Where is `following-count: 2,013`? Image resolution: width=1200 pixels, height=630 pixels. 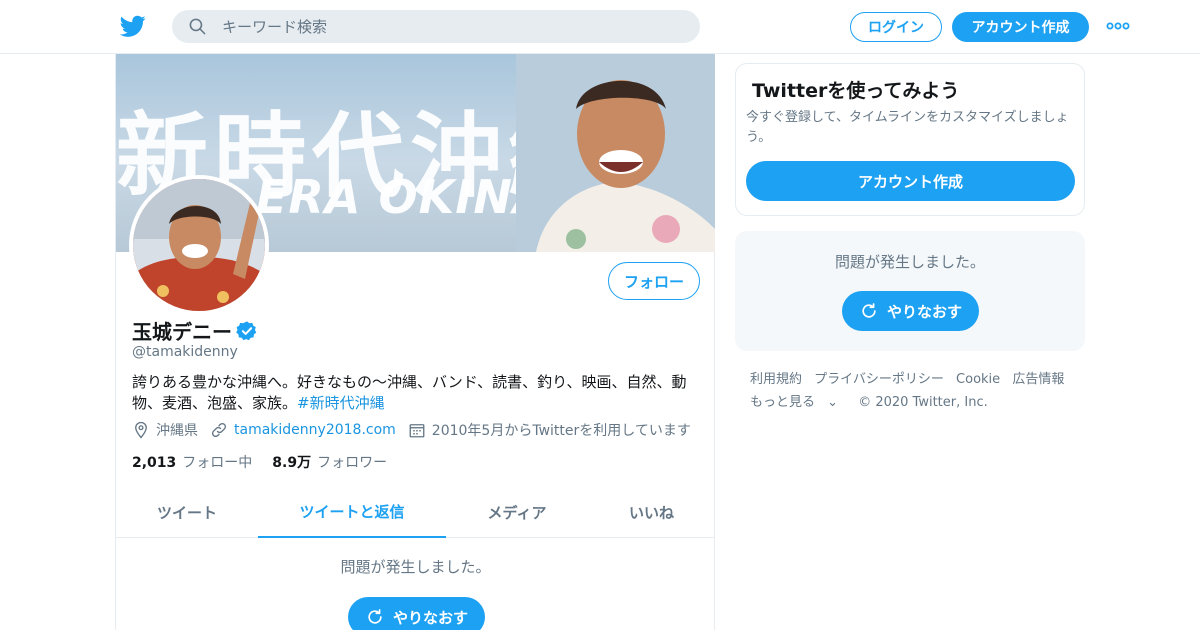
following-count: 2,013 is located at coordinates (154, 463).